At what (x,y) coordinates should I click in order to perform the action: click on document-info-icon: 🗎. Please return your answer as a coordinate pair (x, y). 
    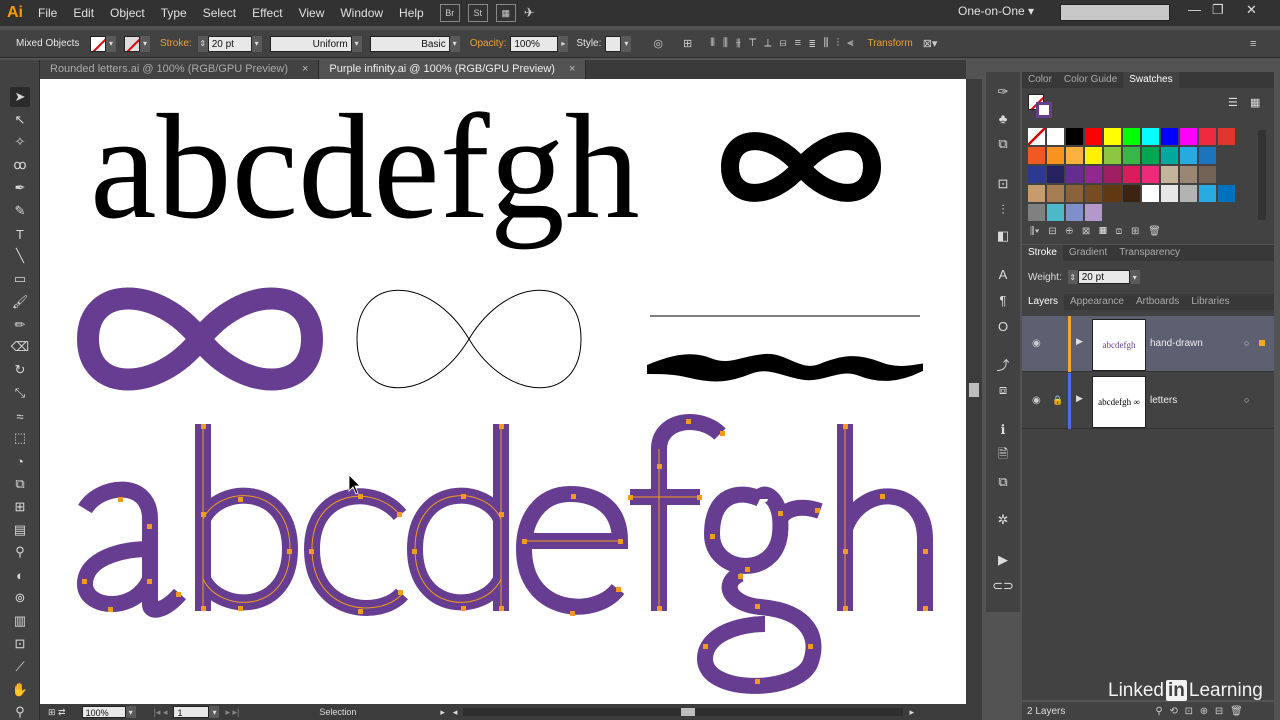
    Looking at the image, I should click on (1003, 456).